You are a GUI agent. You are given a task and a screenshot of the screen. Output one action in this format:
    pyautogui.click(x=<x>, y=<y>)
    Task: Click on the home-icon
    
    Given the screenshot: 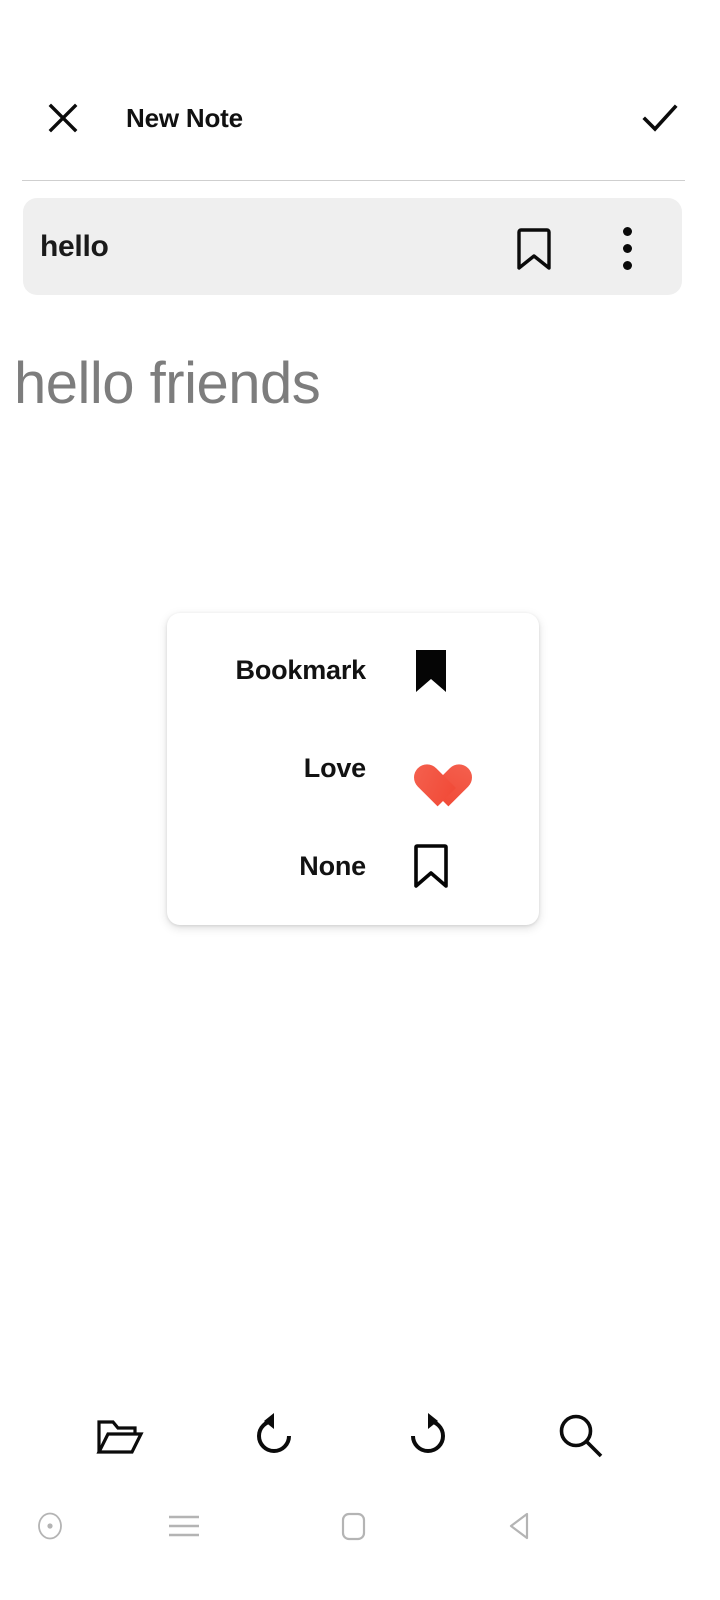 What is the action you would take?
    pyautogui.click(x=353, y=1526)
    